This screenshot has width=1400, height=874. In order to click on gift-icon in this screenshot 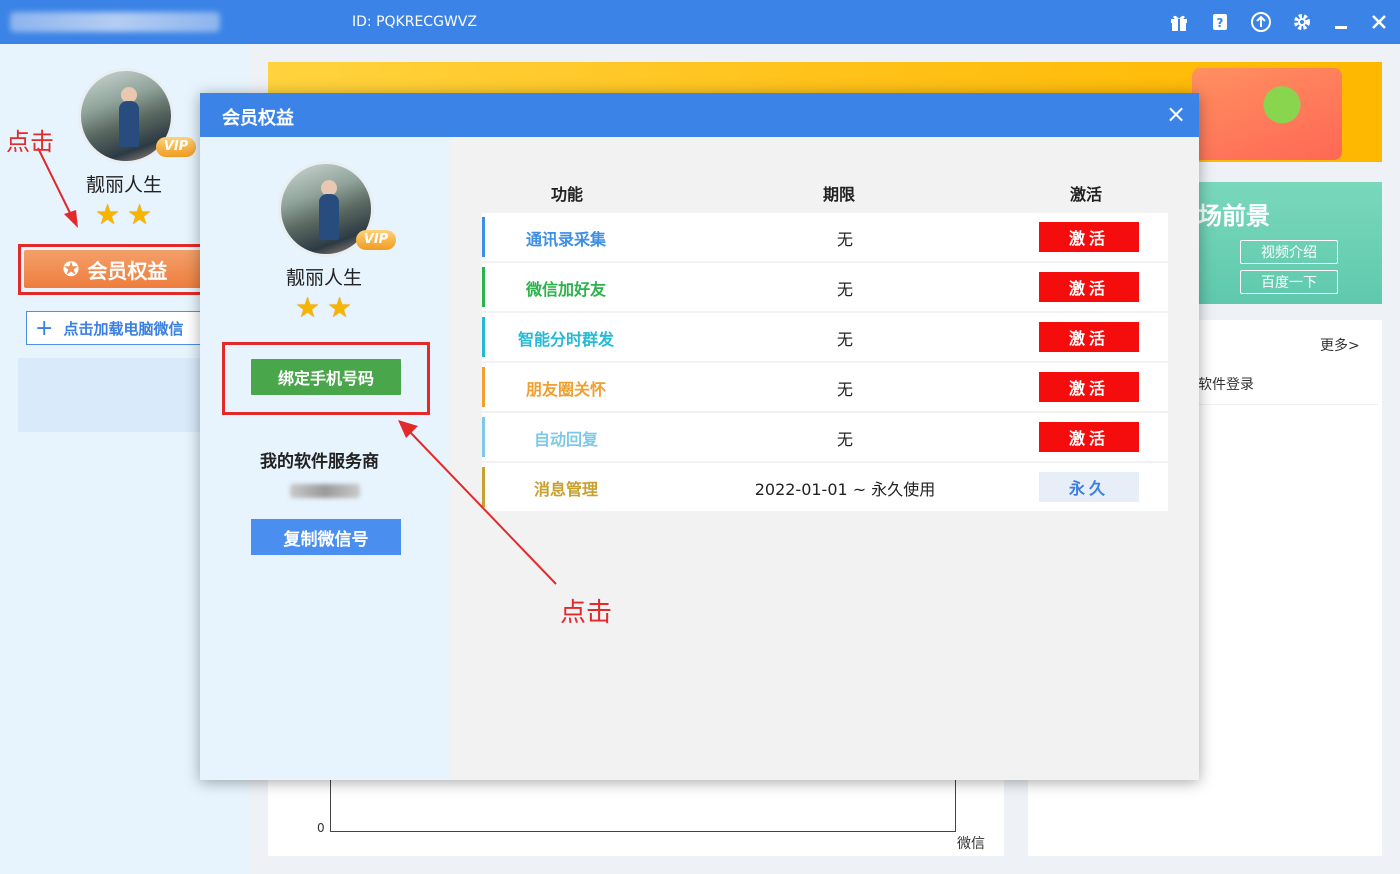, I will do `click(1179, 22)`.